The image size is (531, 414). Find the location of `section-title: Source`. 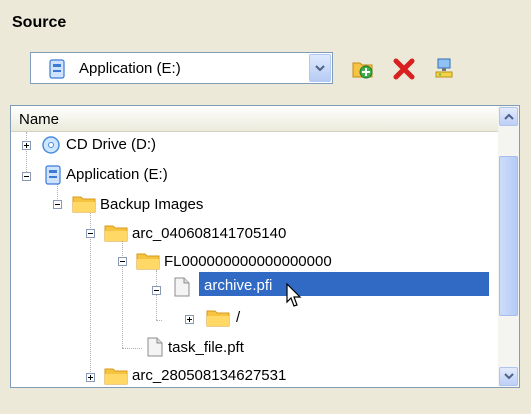

section-title: Source is located at coordinates (39, 22).